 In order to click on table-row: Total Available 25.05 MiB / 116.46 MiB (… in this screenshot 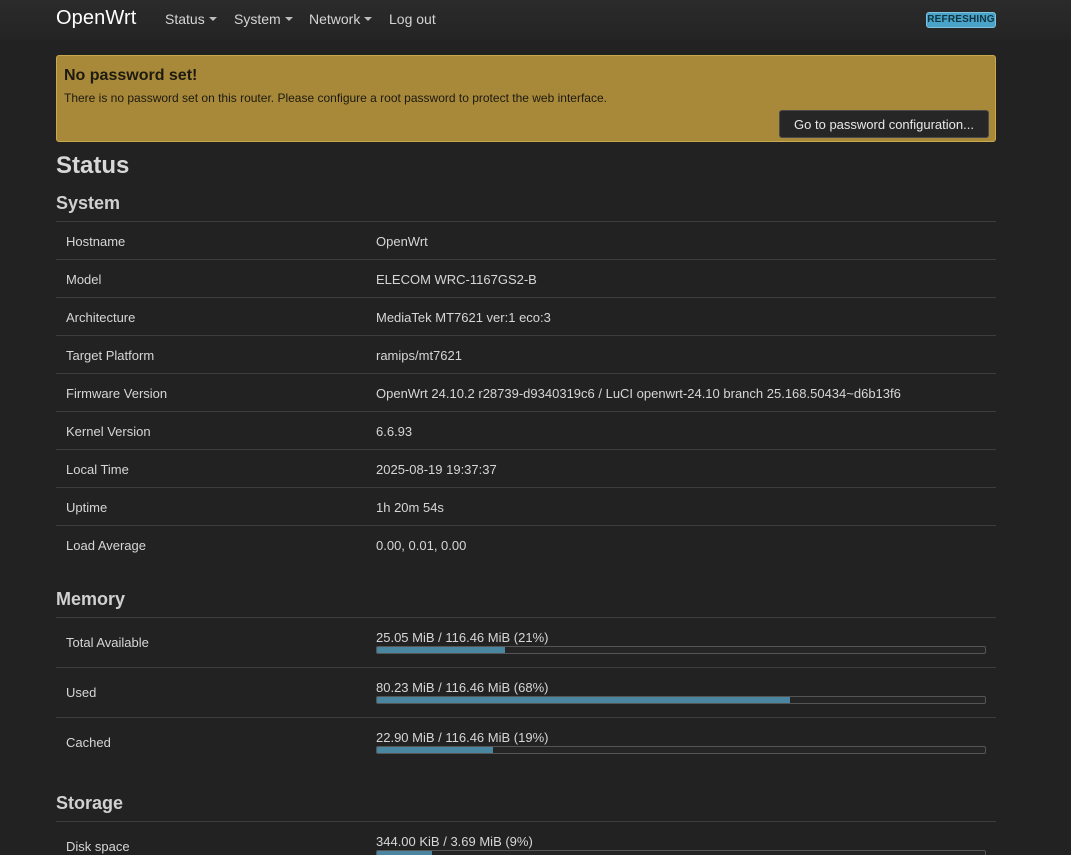, I will do `click(526, 643)`.